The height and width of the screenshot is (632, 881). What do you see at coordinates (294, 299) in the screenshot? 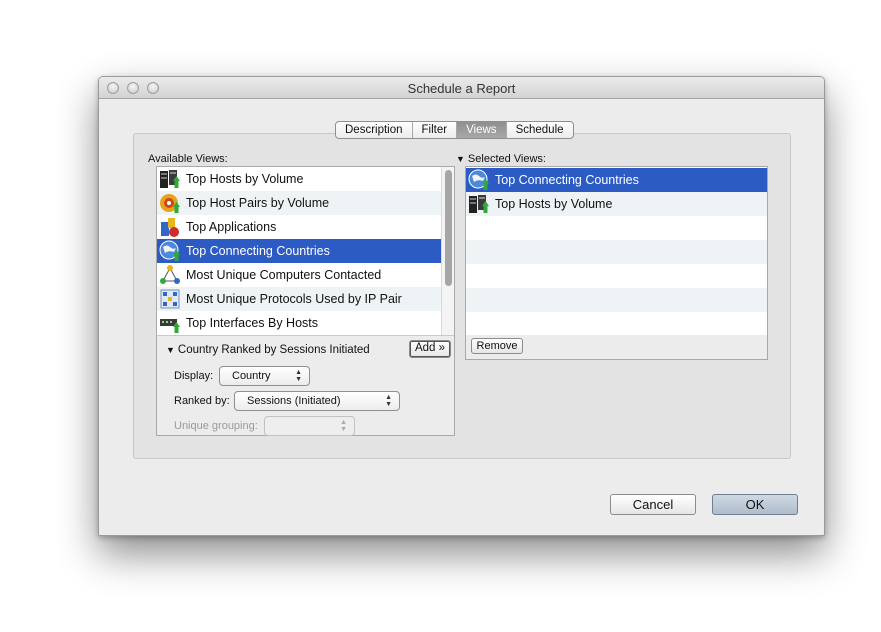
I see `list-item-label: Most Unique Protocols Used by IP Pair` at bounding box center [294, 299].